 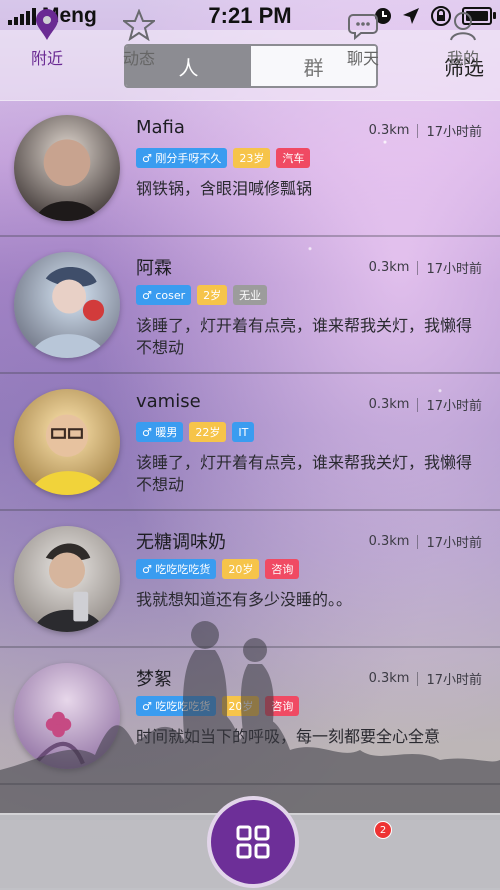 I want to click on star-icon, so click(x=139, y=25).